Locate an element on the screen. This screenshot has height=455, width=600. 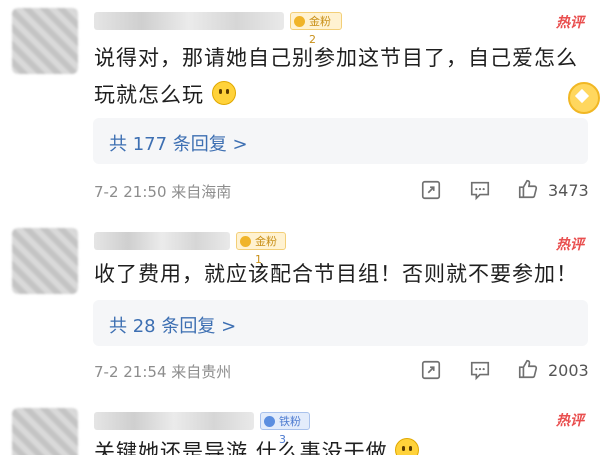
comment-time: 7-2 21:54 来自贵州 is located at coordinates (163, 372).